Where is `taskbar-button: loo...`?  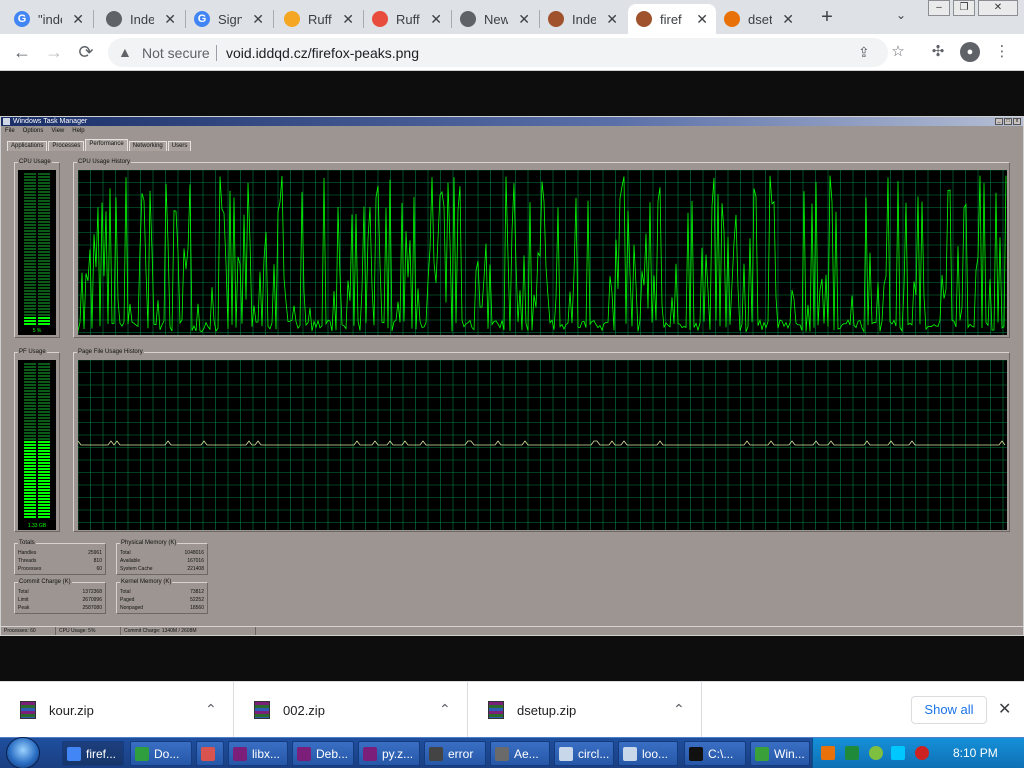
taskbar-button: loo... is located at coordinates (648, 753).